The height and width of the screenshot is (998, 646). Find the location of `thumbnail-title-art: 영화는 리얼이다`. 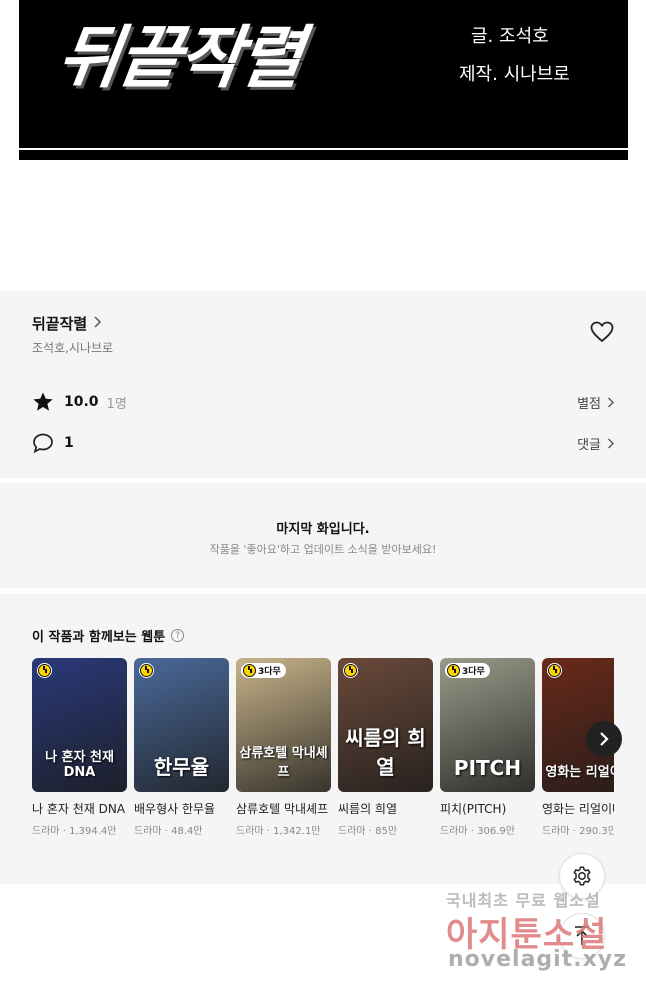

thumbnail-title-art: 영화는 리얼이다 is located at coordinates (579, 772).